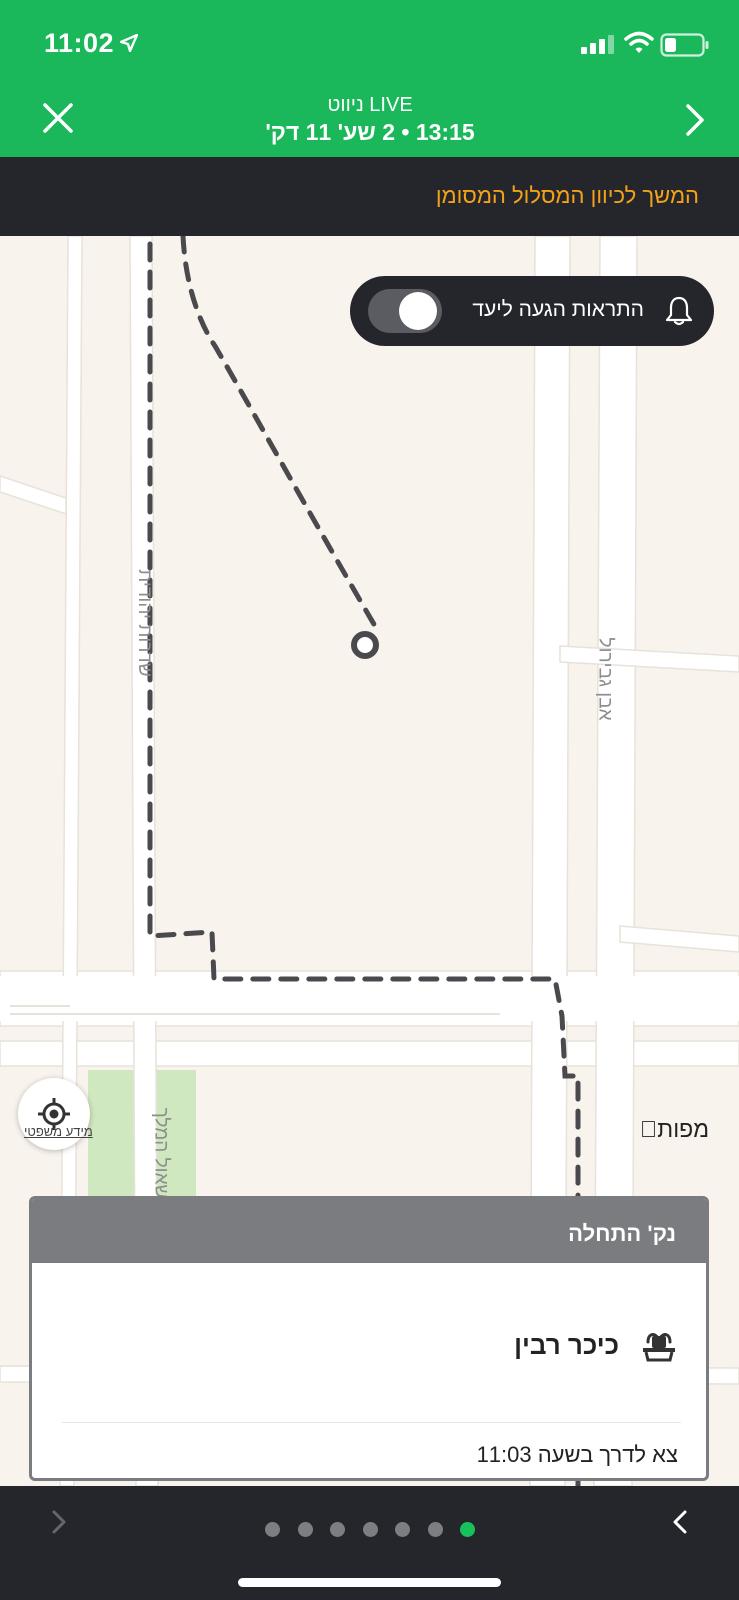 Image resolution: width=739 pixels, height=1600 pixels. What do you see at coordinates (605, 679) in the screenshot?
I see `street-label-right: אבן גבירול` at bounding box center [605, 679].